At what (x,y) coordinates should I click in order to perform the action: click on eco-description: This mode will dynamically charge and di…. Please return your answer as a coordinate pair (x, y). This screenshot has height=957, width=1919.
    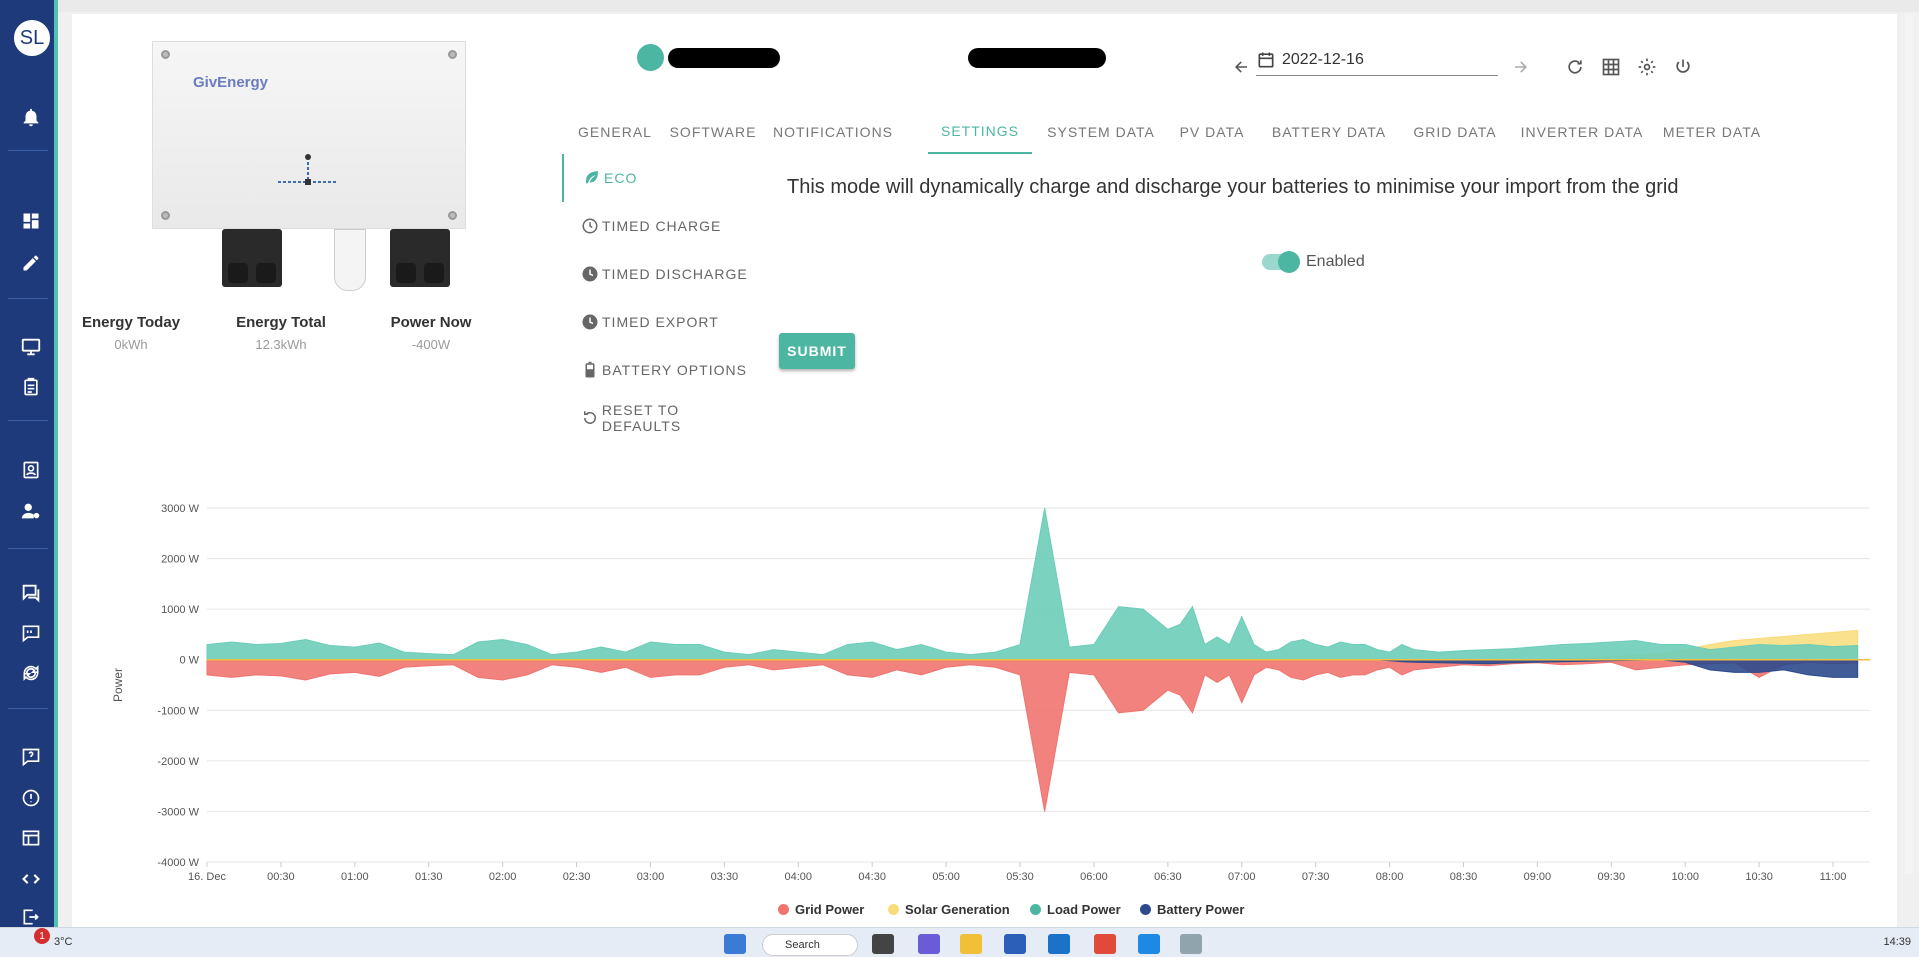
    Looking at the image, I should click on (1233, 187).